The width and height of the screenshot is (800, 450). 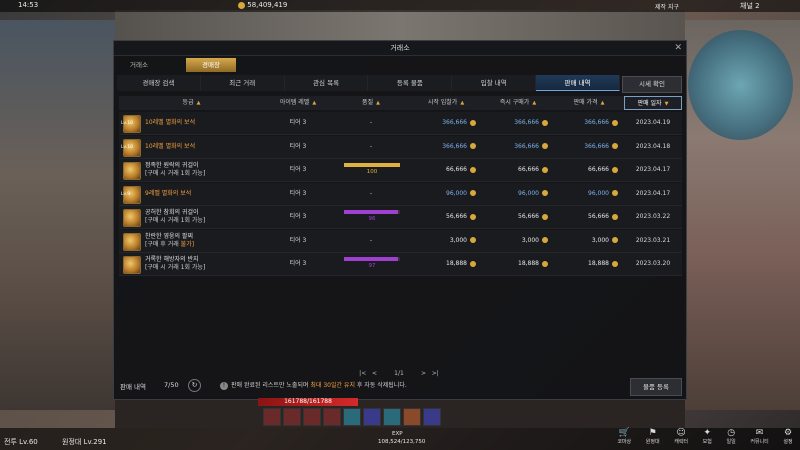 What do you see at coordinates (308, 402) in the screenshot?
I see `hp-bar: 161788/161788` at bounding box center [308, 402].